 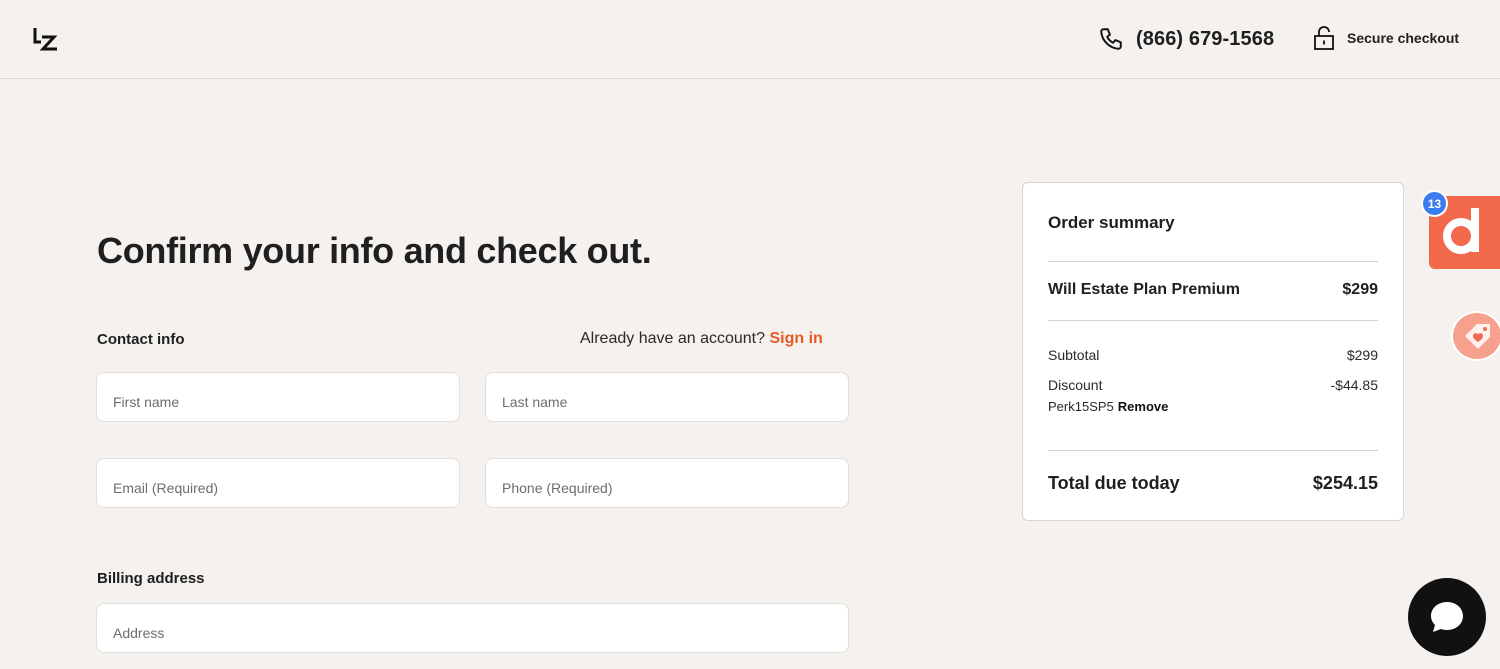 I want to click on coupon-tag-widget, so click(x=1475, y=336).